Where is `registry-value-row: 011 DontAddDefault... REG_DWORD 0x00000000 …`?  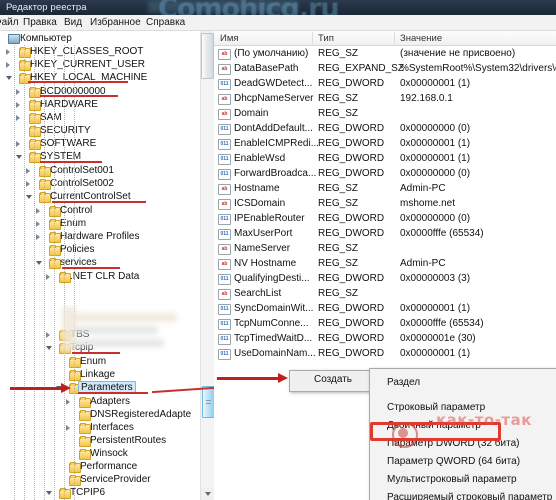
registry-value-row: 011 DontAddDefault... REG_DWORD 0x00000000 … is located at coordinates (385, 128).